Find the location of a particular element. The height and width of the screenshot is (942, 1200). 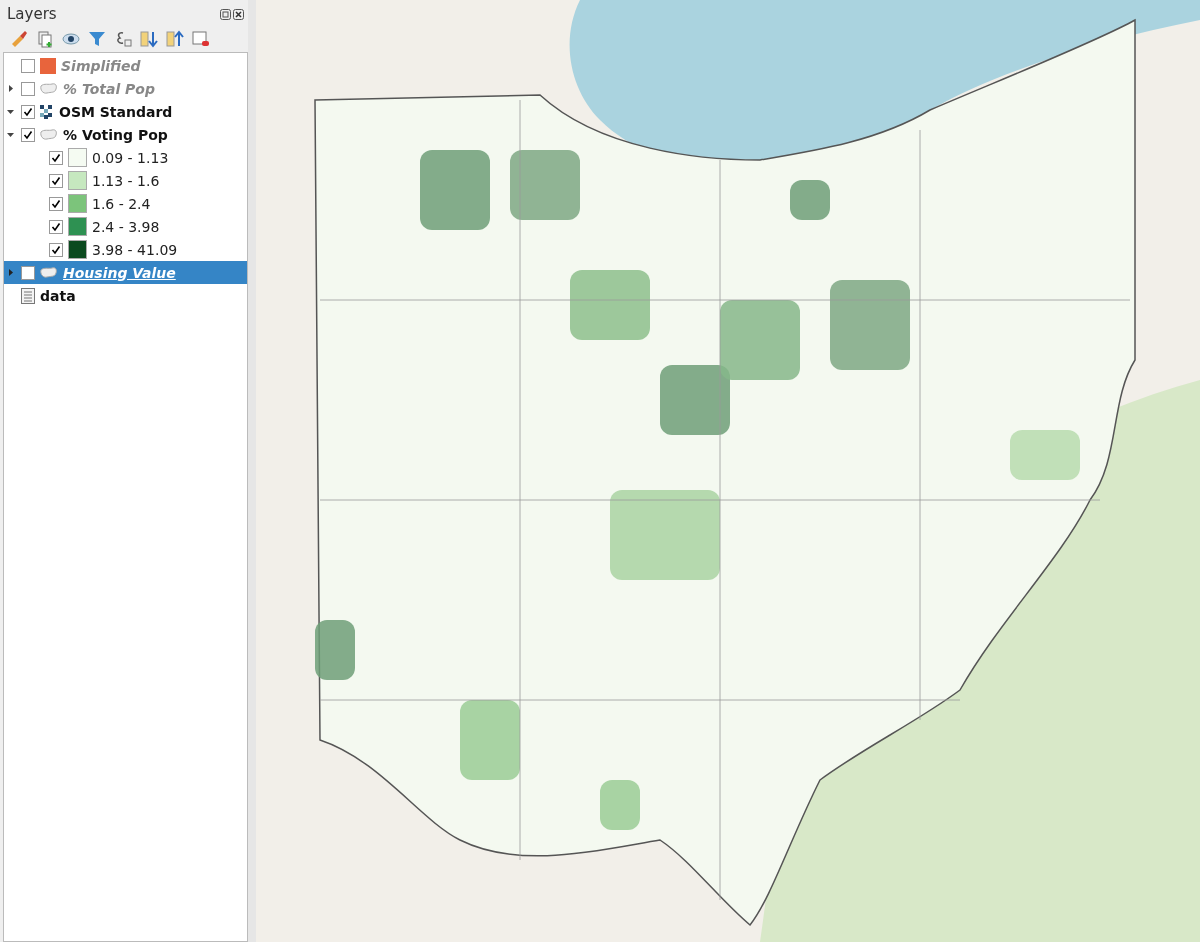

close-icon is located at coordinates (238, 14).